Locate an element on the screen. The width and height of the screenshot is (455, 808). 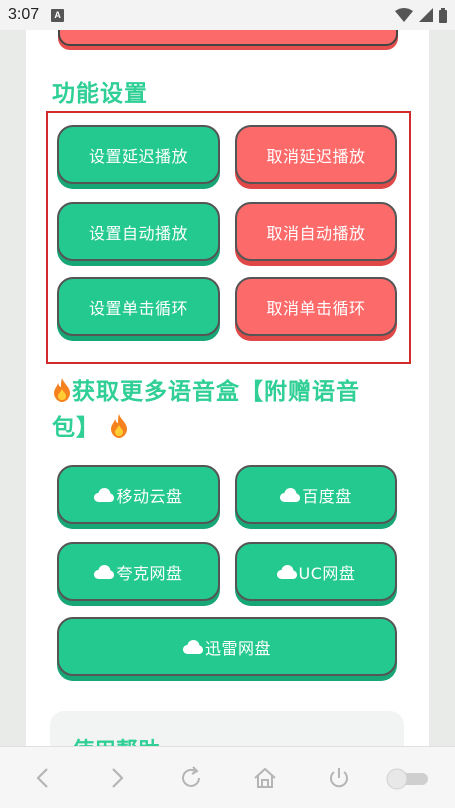
set-click-loop-button: 设置单击循环 is located at coordinates (138, 306).